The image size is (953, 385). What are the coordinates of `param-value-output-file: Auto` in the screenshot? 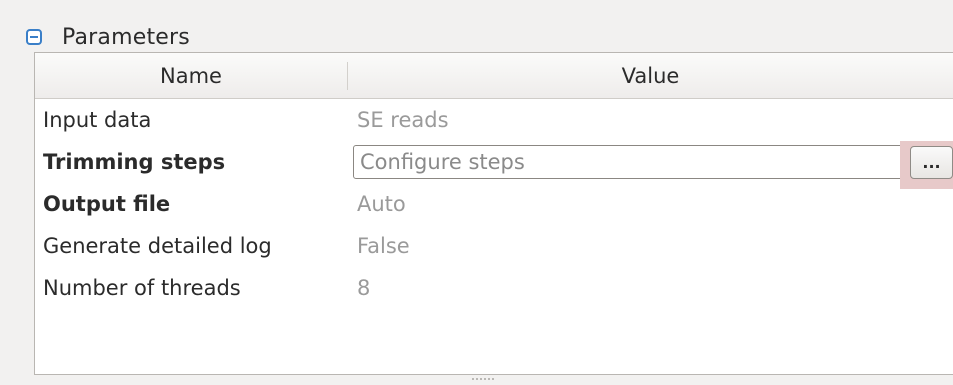 It's located at (381, 204).